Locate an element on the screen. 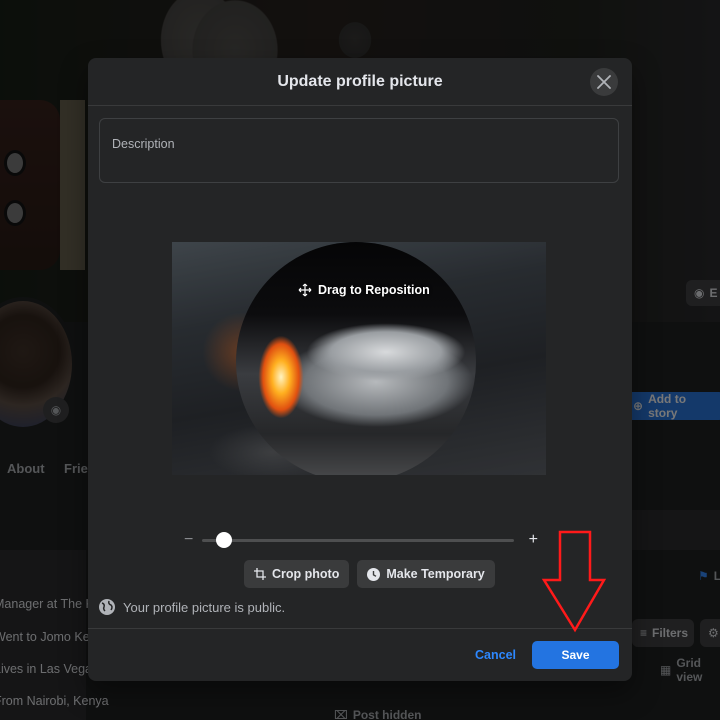 The image size is (720, 720). dialog-header: Update profile picture is located at coordinates (360, 82).